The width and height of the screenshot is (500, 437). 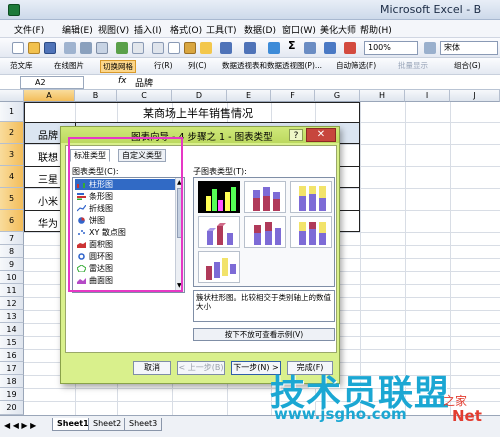 I want to click on column-button: 列(C), so click(x=197, y=66).